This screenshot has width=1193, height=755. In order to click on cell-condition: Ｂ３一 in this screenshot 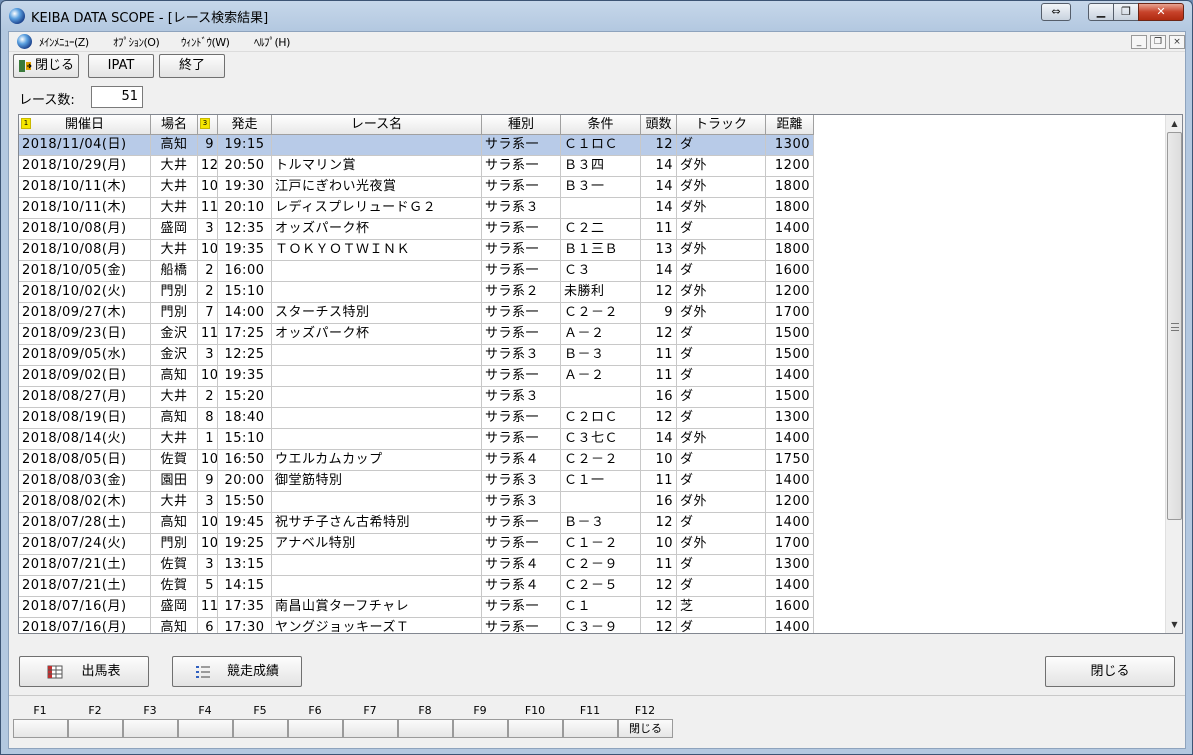, I will do `click(601, 187)`.